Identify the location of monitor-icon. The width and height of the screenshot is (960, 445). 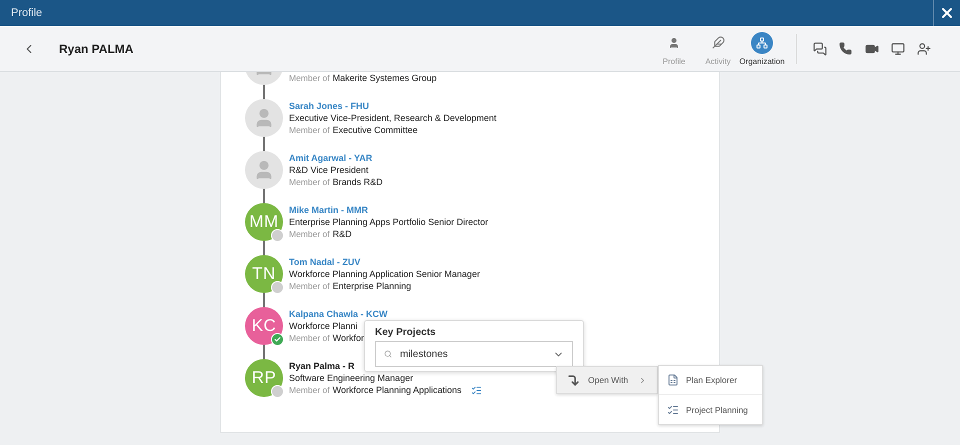
(897, 49).